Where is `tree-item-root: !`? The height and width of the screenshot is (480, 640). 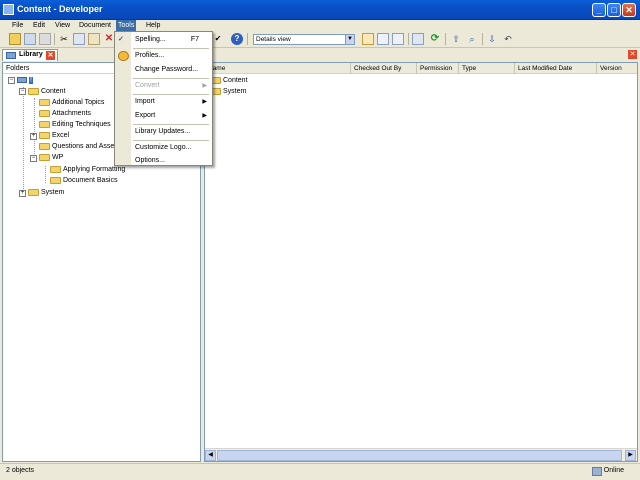 tree-item-root: ! is located at coordinates (25, 80).